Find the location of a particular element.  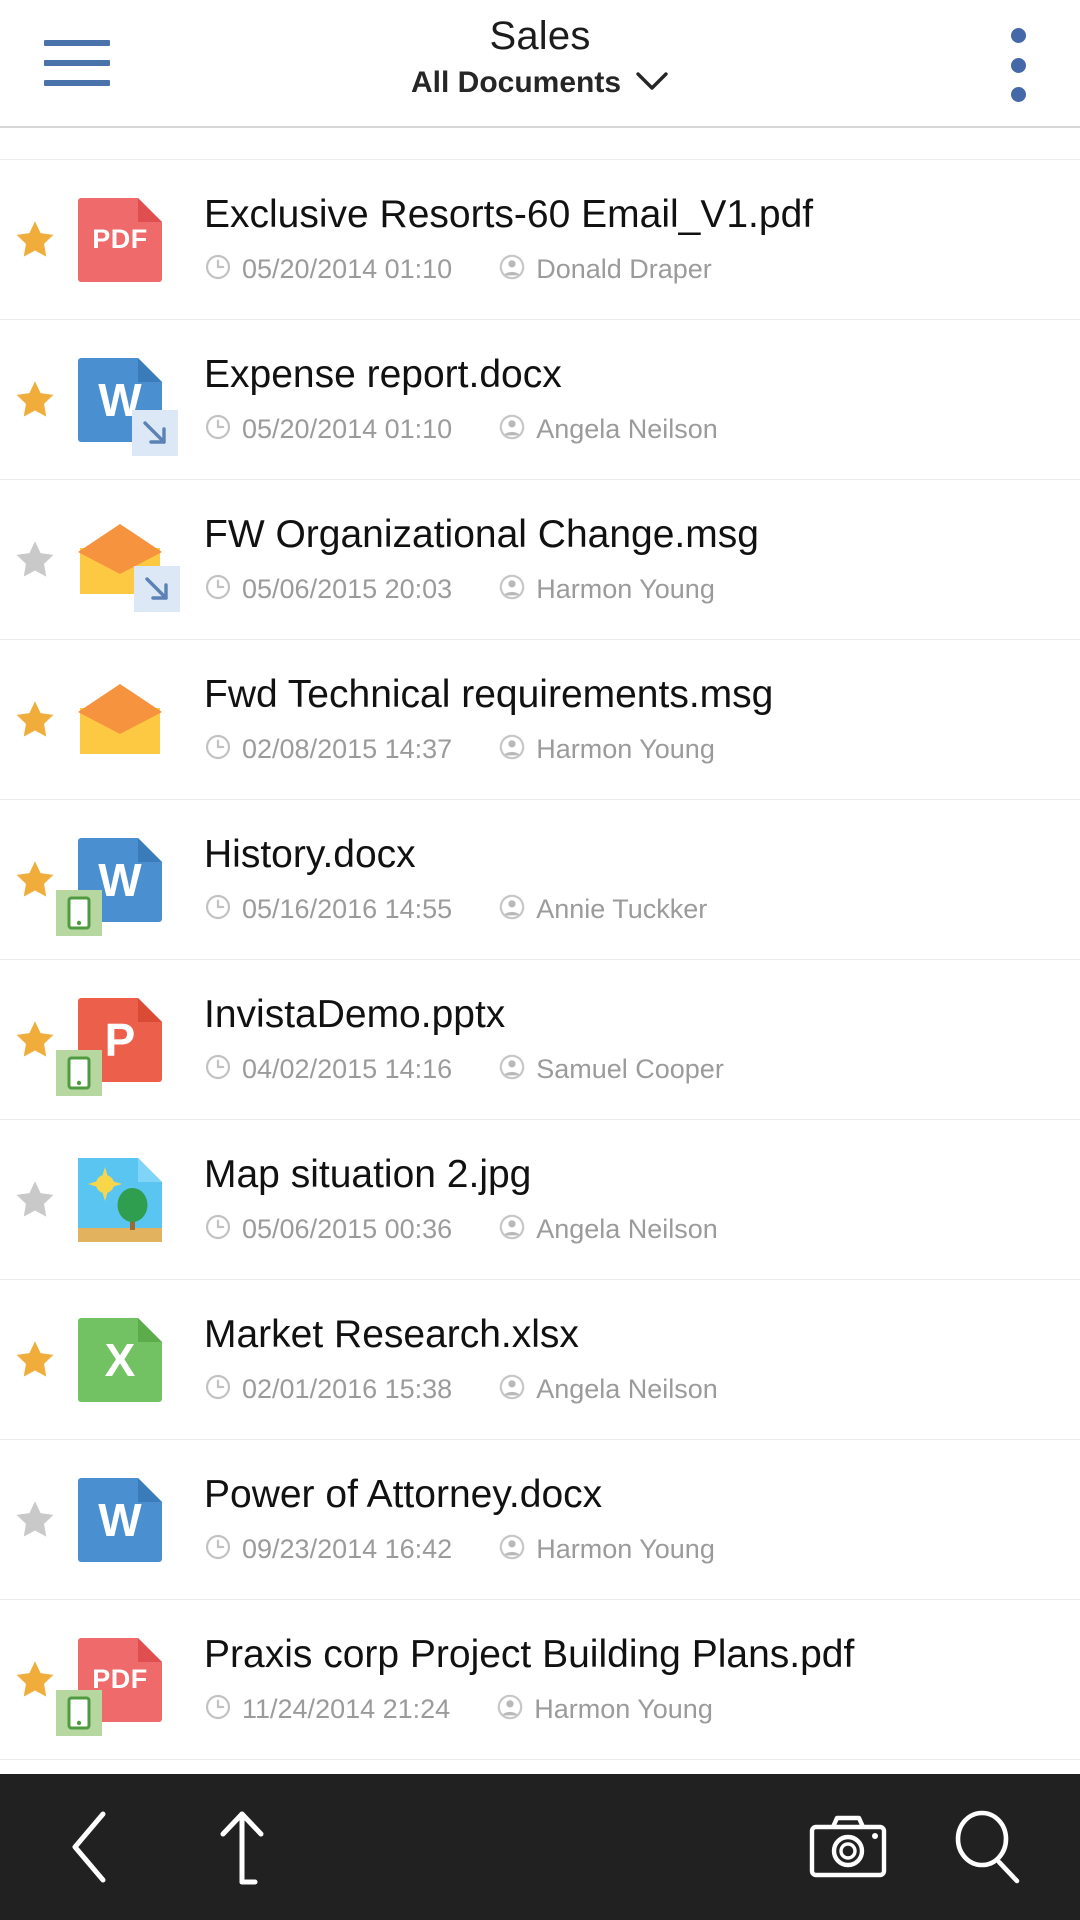

file-name: InvistaDemo.pptx is located at coordinates (355, 1015).